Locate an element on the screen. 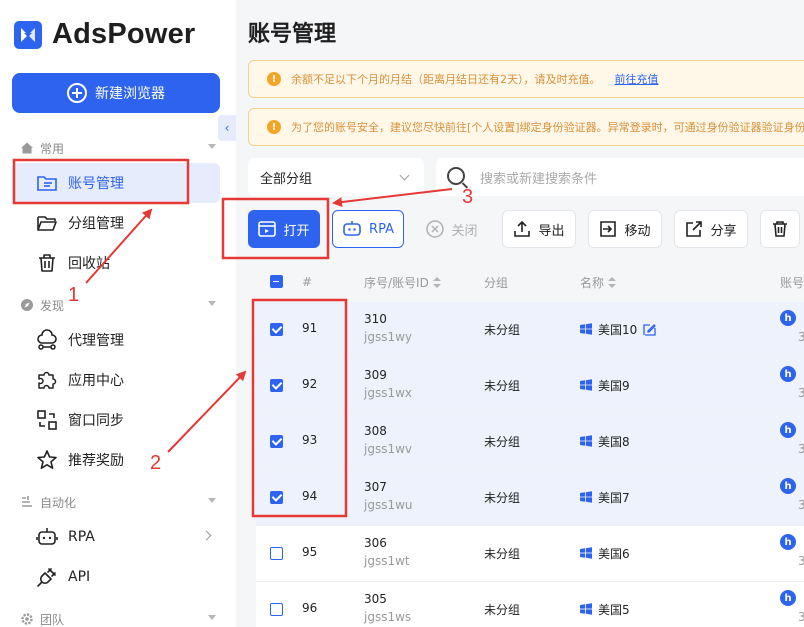 This screenshot has height=627, width=804. close-circle-icon is located at coordinates (435, 229).